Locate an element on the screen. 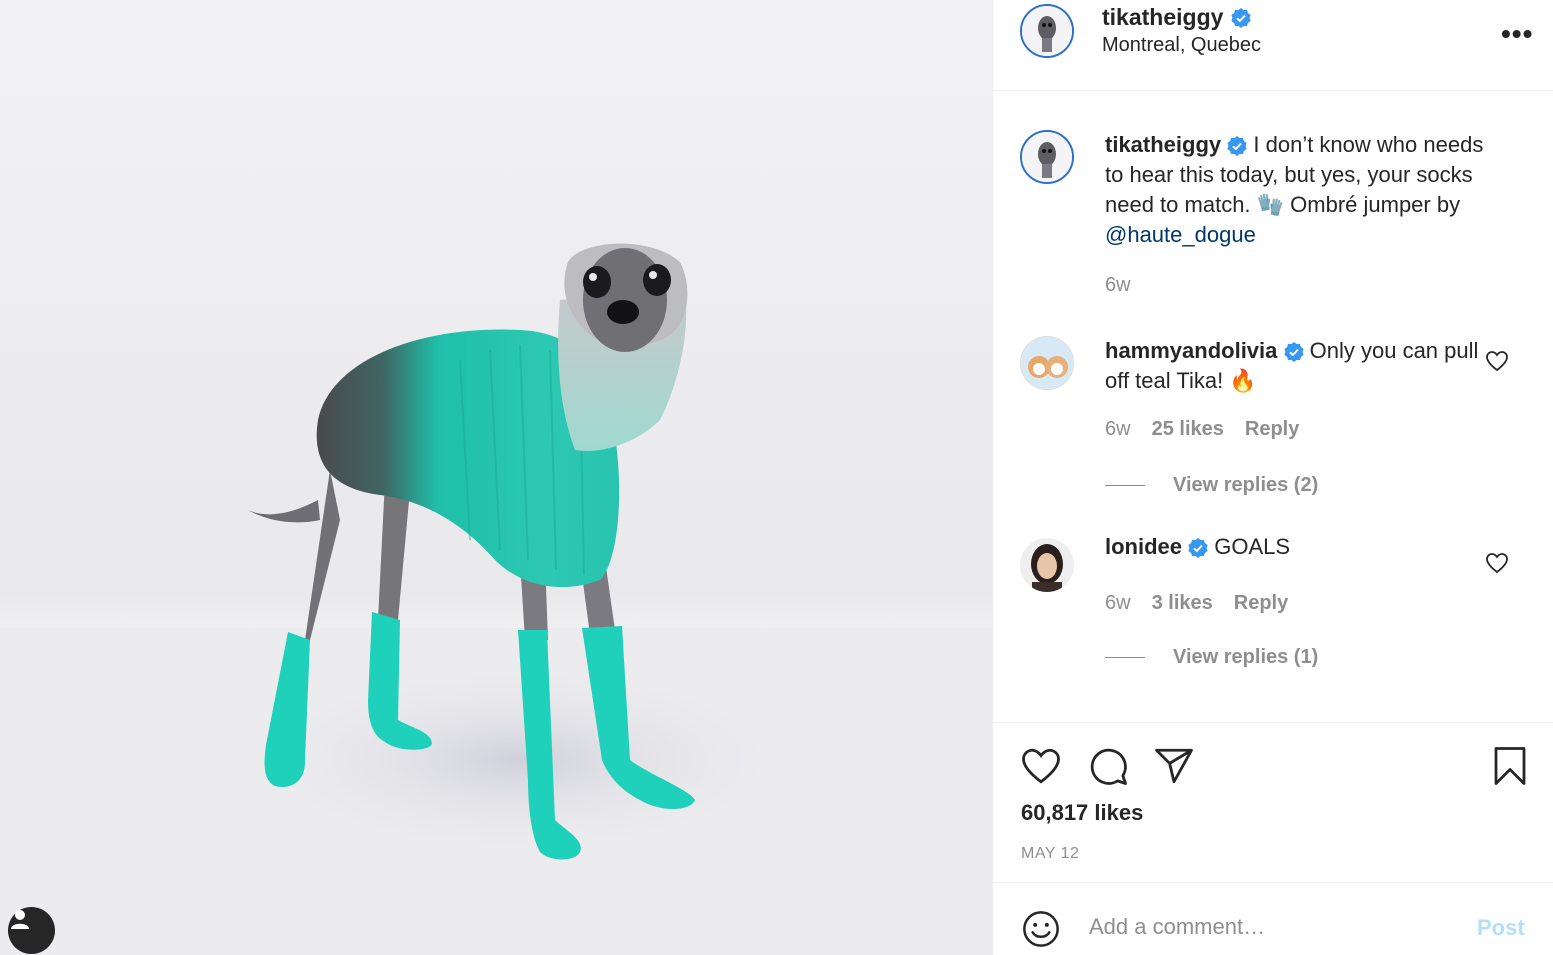  person-avatar-icon is located at coordinates (1047, 565).